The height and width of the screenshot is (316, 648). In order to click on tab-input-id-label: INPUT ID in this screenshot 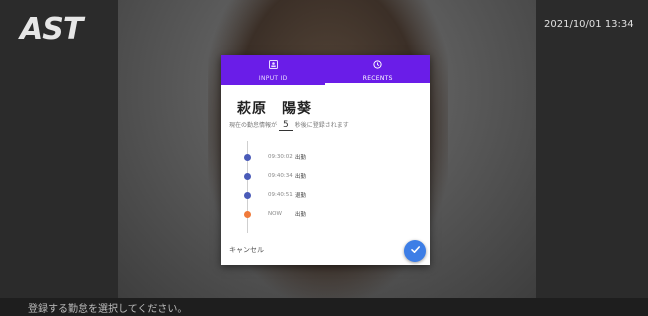, I will do `click(273, 78)`.